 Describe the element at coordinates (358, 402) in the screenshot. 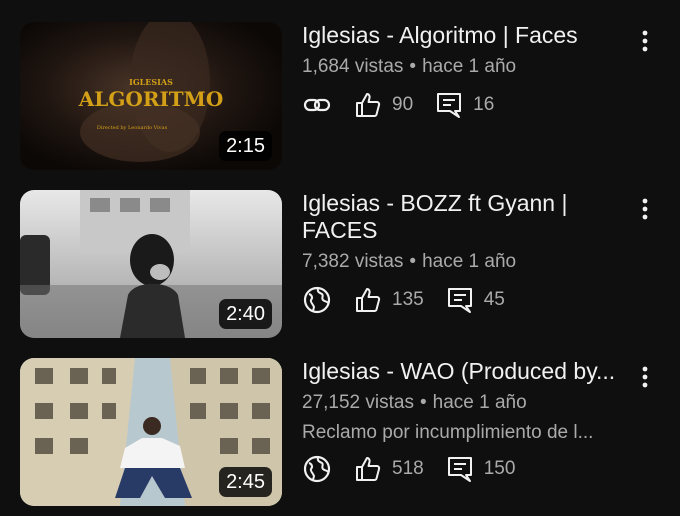

I see `view-count: 27,152 vistas` at that location.